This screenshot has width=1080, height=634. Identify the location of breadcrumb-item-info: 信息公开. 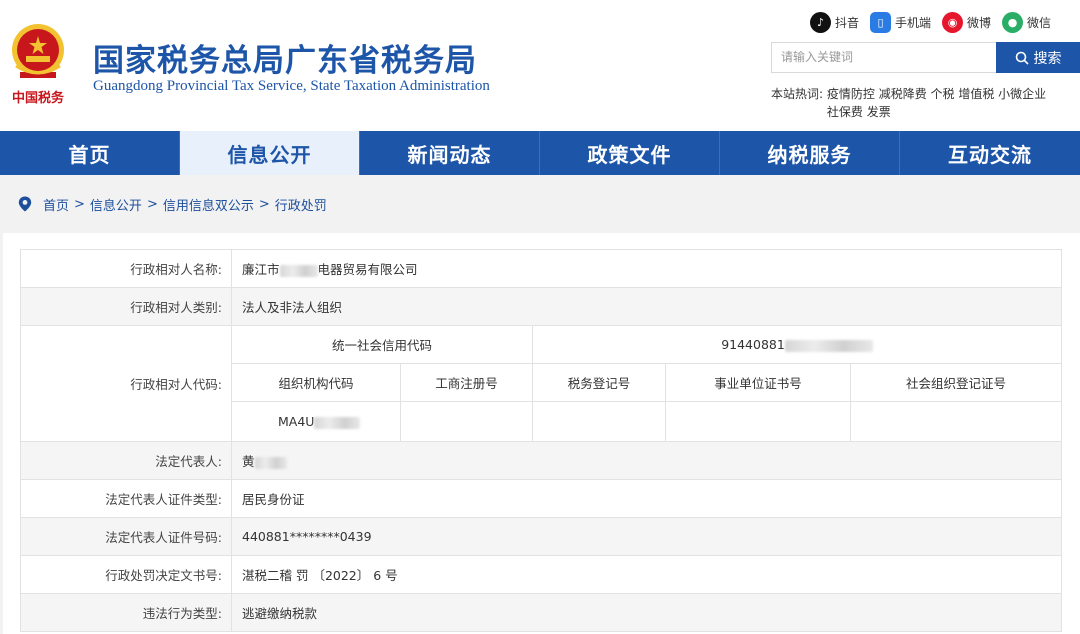
(116, 204).